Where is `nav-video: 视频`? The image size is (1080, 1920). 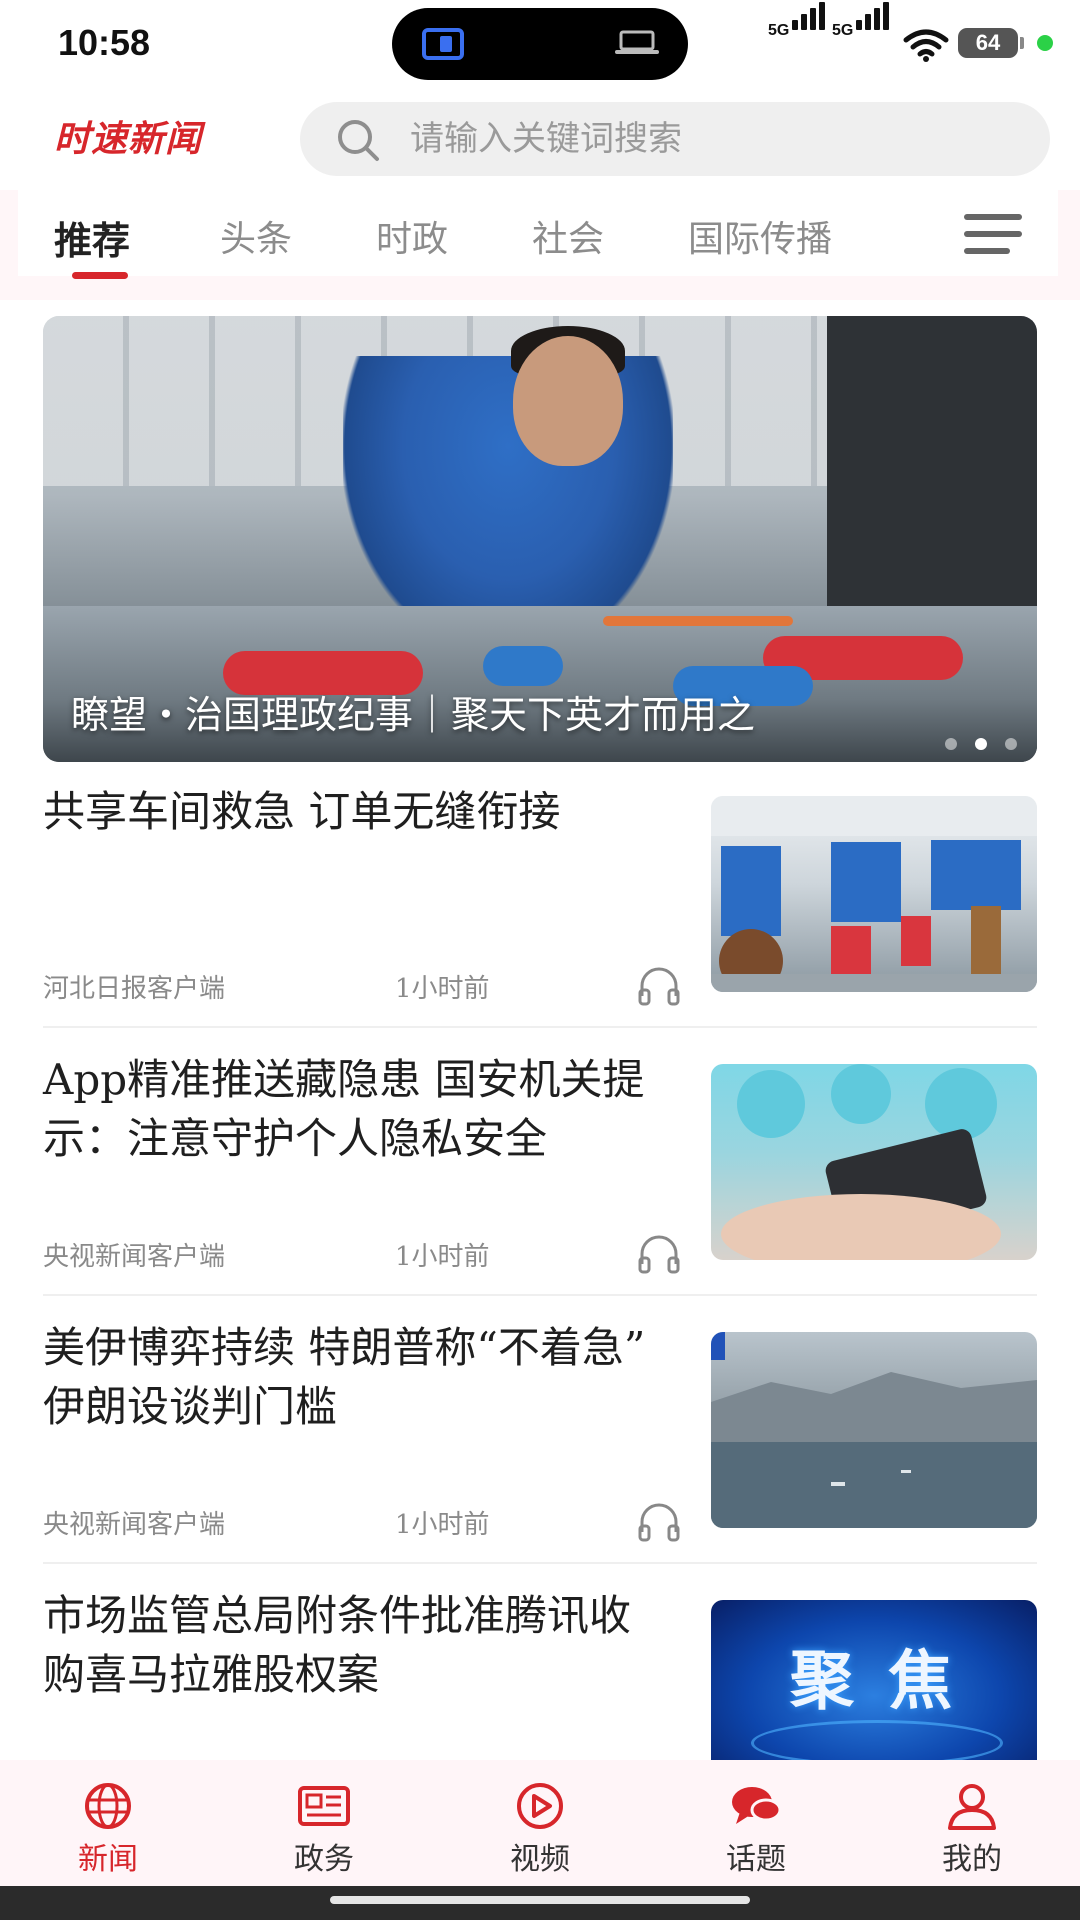 nav-video: 视频 is located at coordinates (540, 1823).